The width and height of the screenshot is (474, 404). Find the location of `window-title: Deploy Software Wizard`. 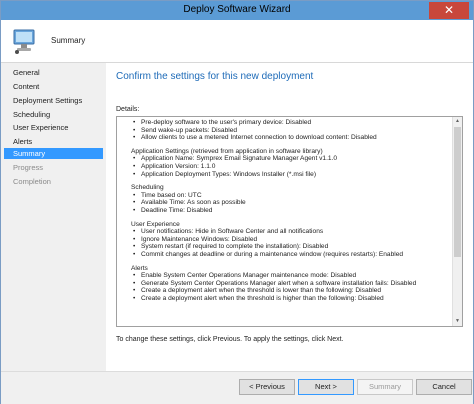

window-title: Deploy Software Wizard is located at coordinates (237, 9).